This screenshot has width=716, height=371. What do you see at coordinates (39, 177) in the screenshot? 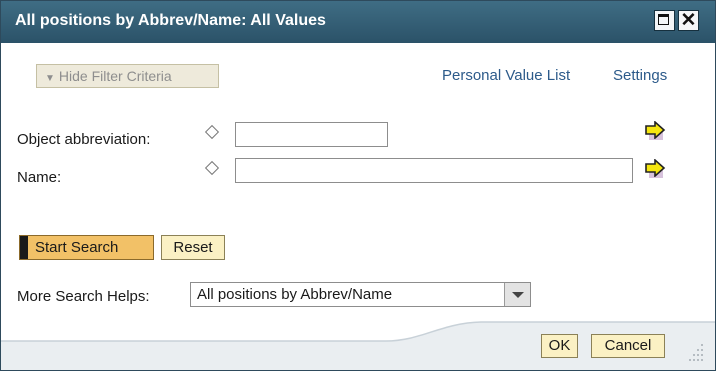
I see `name-label: Name:` at bounding box center [39, 177].